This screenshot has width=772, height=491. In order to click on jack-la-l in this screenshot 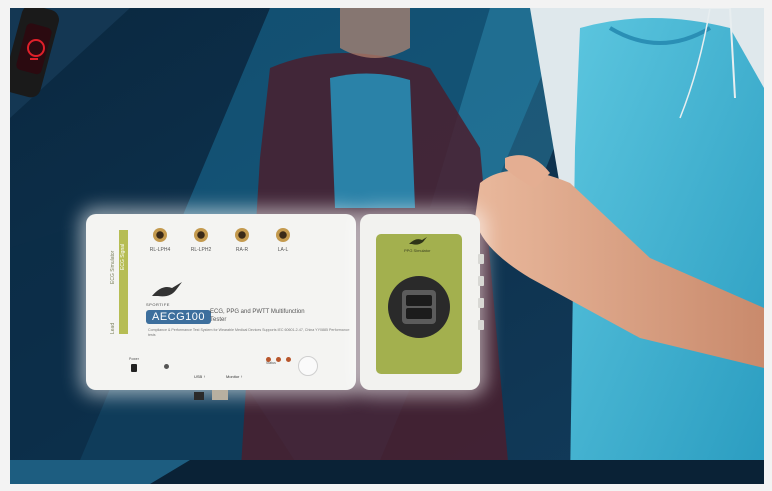, I will do `click(283, 235)`.